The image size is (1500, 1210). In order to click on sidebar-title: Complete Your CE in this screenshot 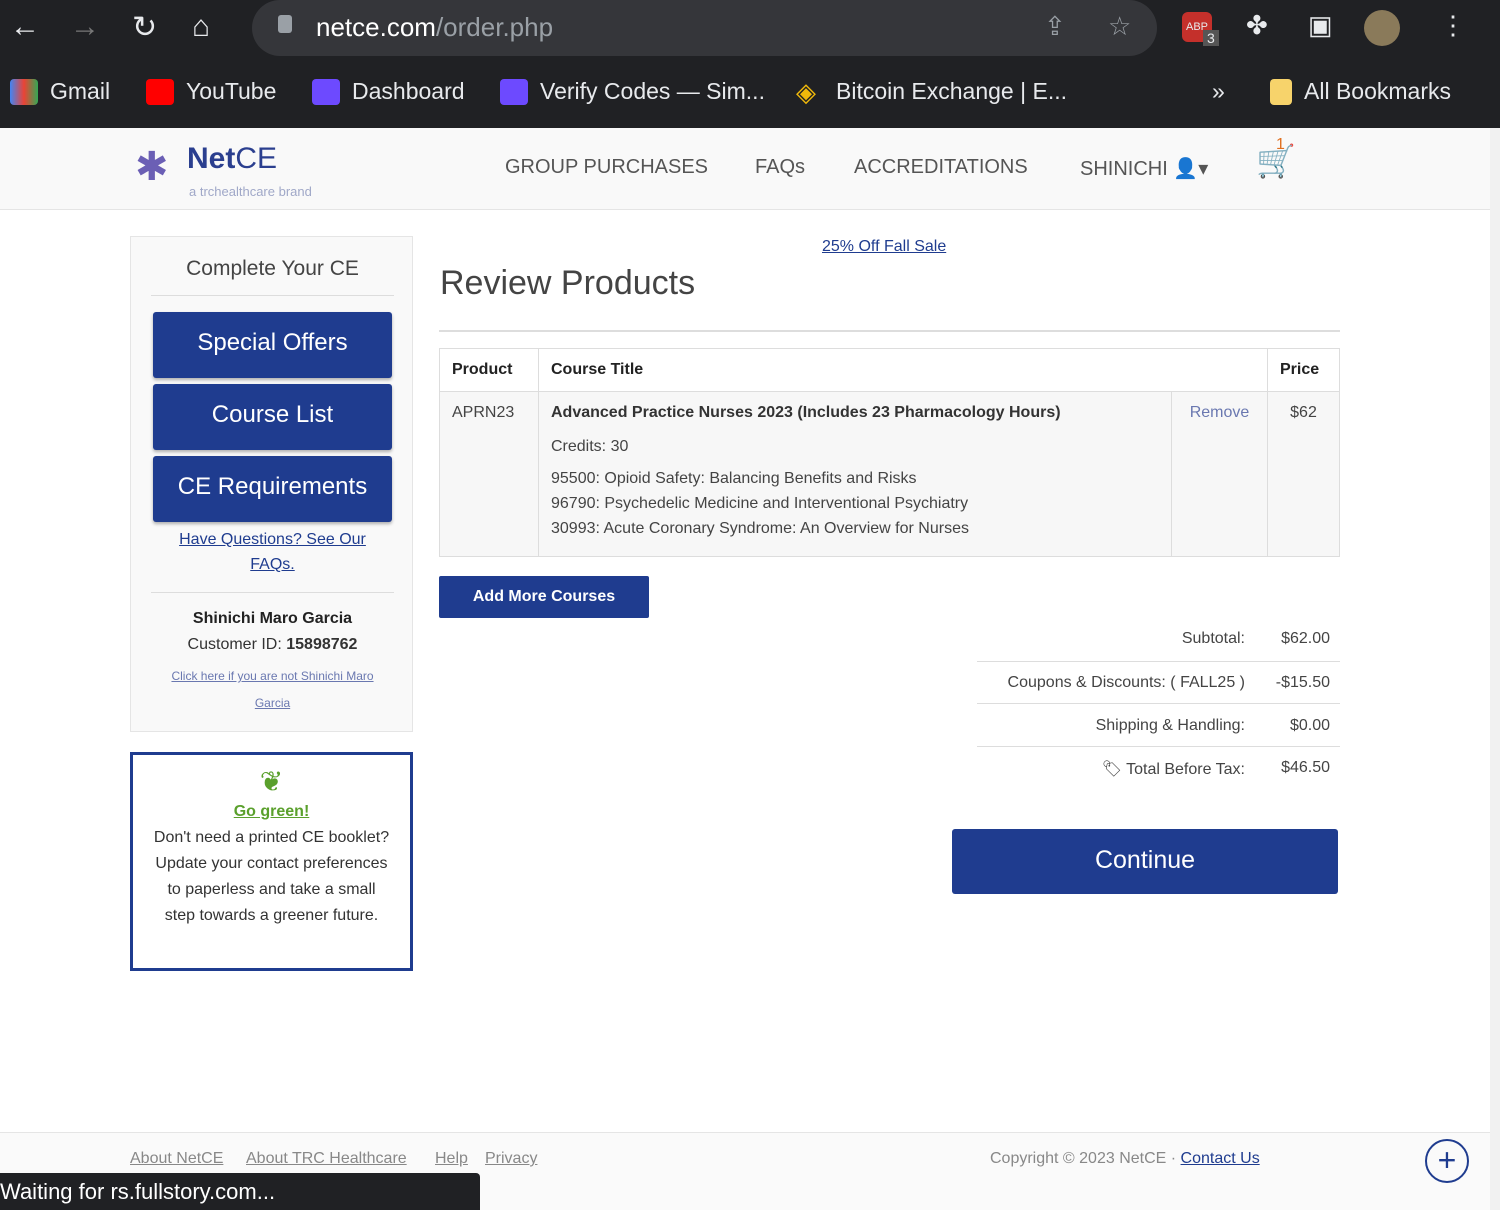, I will do `click(272, 268)`.